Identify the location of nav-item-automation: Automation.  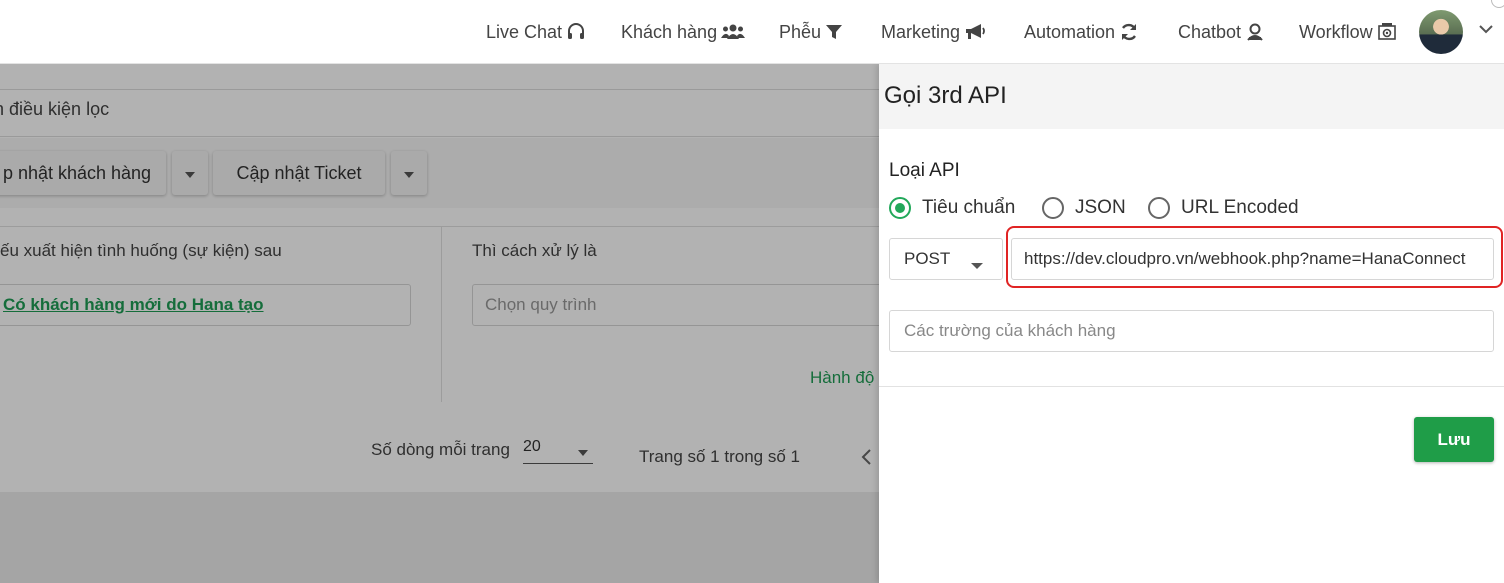
(1081, 32).